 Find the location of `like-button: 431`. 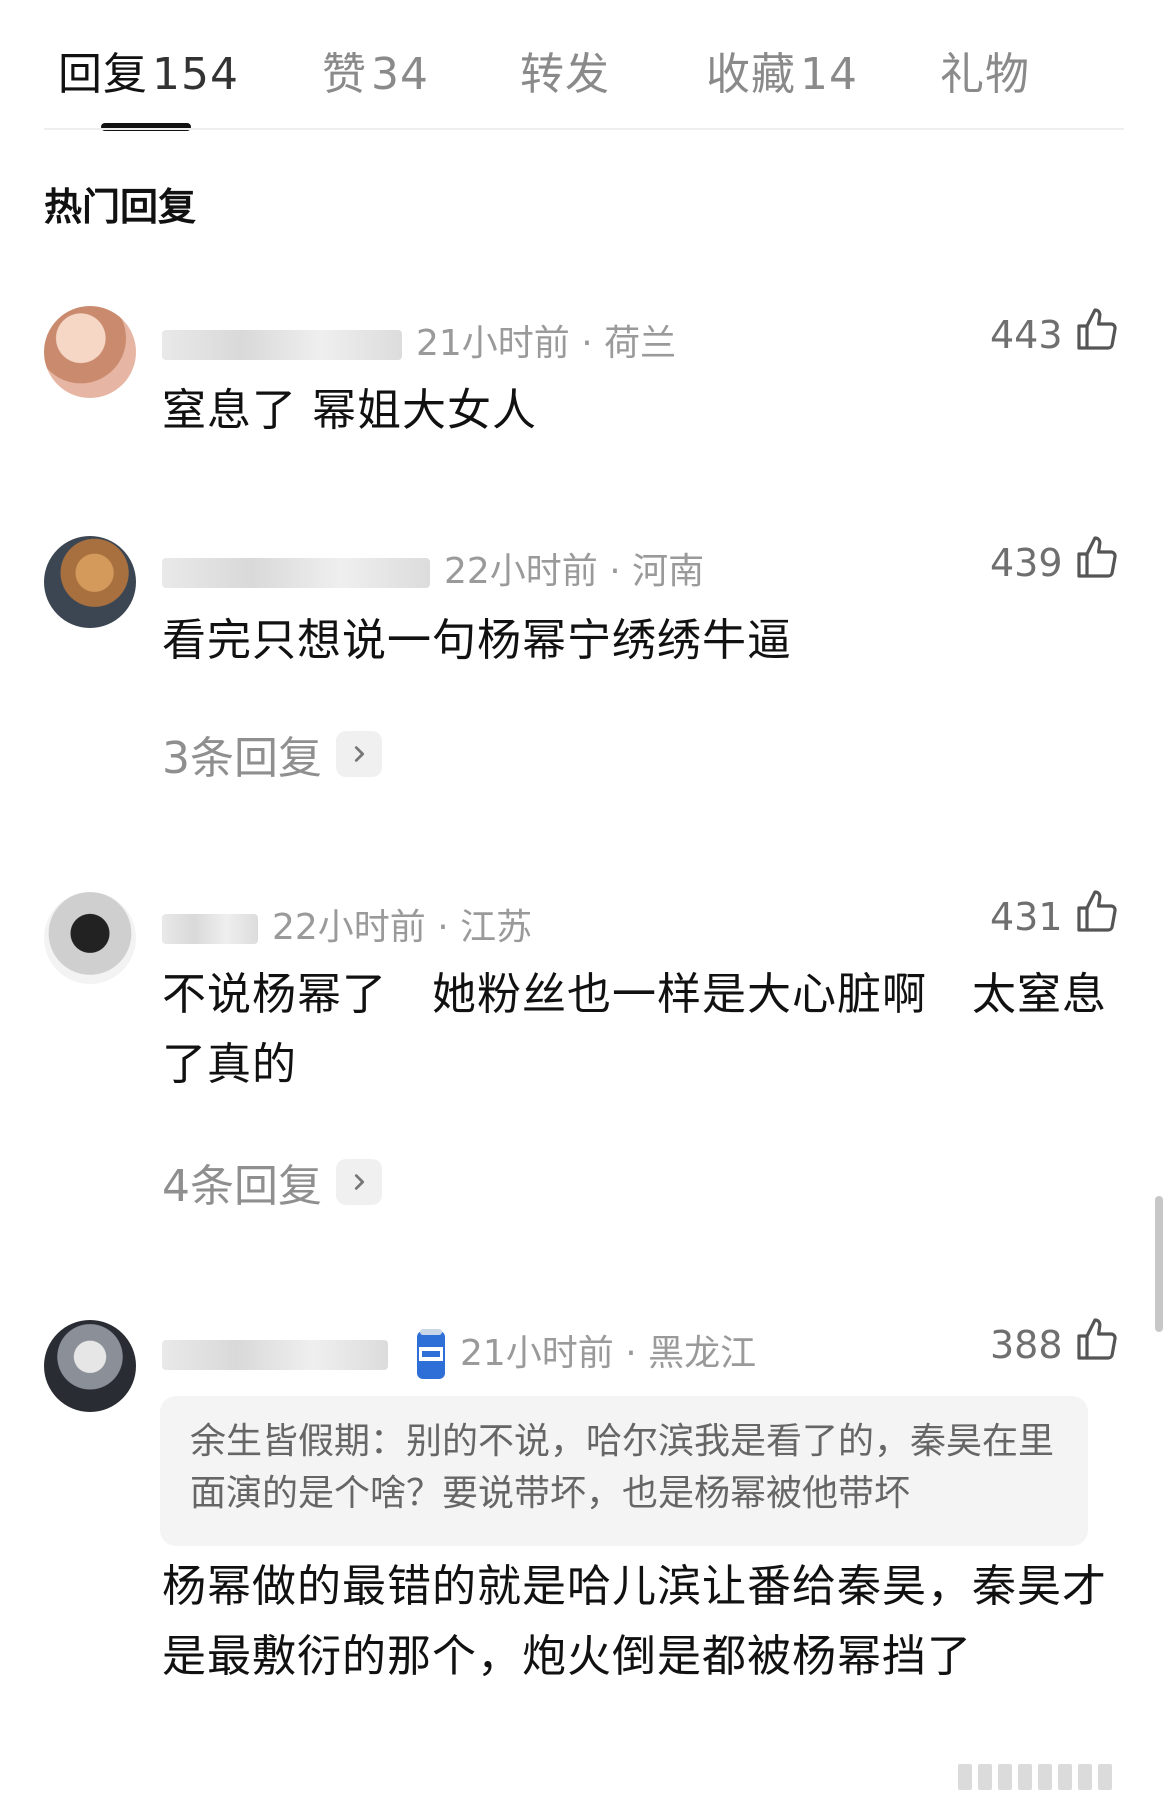

like-button: 431 is located at coordinates (1055, 916).